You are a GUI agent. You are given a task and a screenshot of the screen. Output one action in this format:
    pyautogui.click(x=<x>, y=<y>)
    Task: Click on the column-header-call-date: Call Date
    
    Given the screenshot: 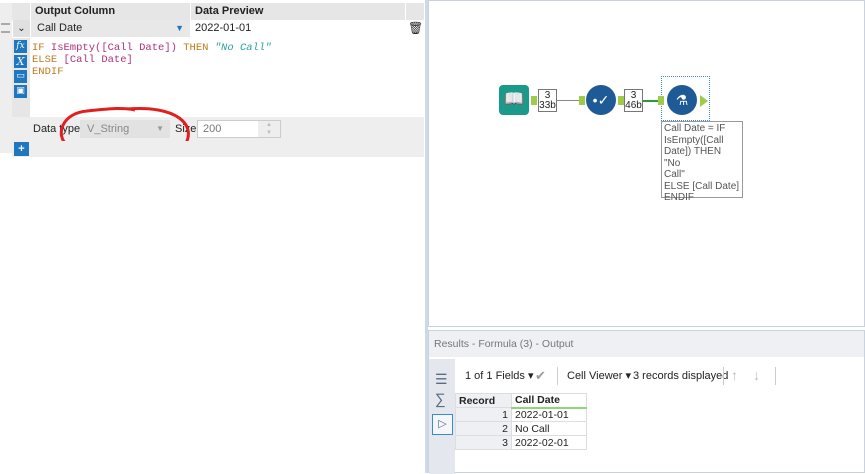 What is the action you would take?
    pyautogui.click(x=549, y=401)
    